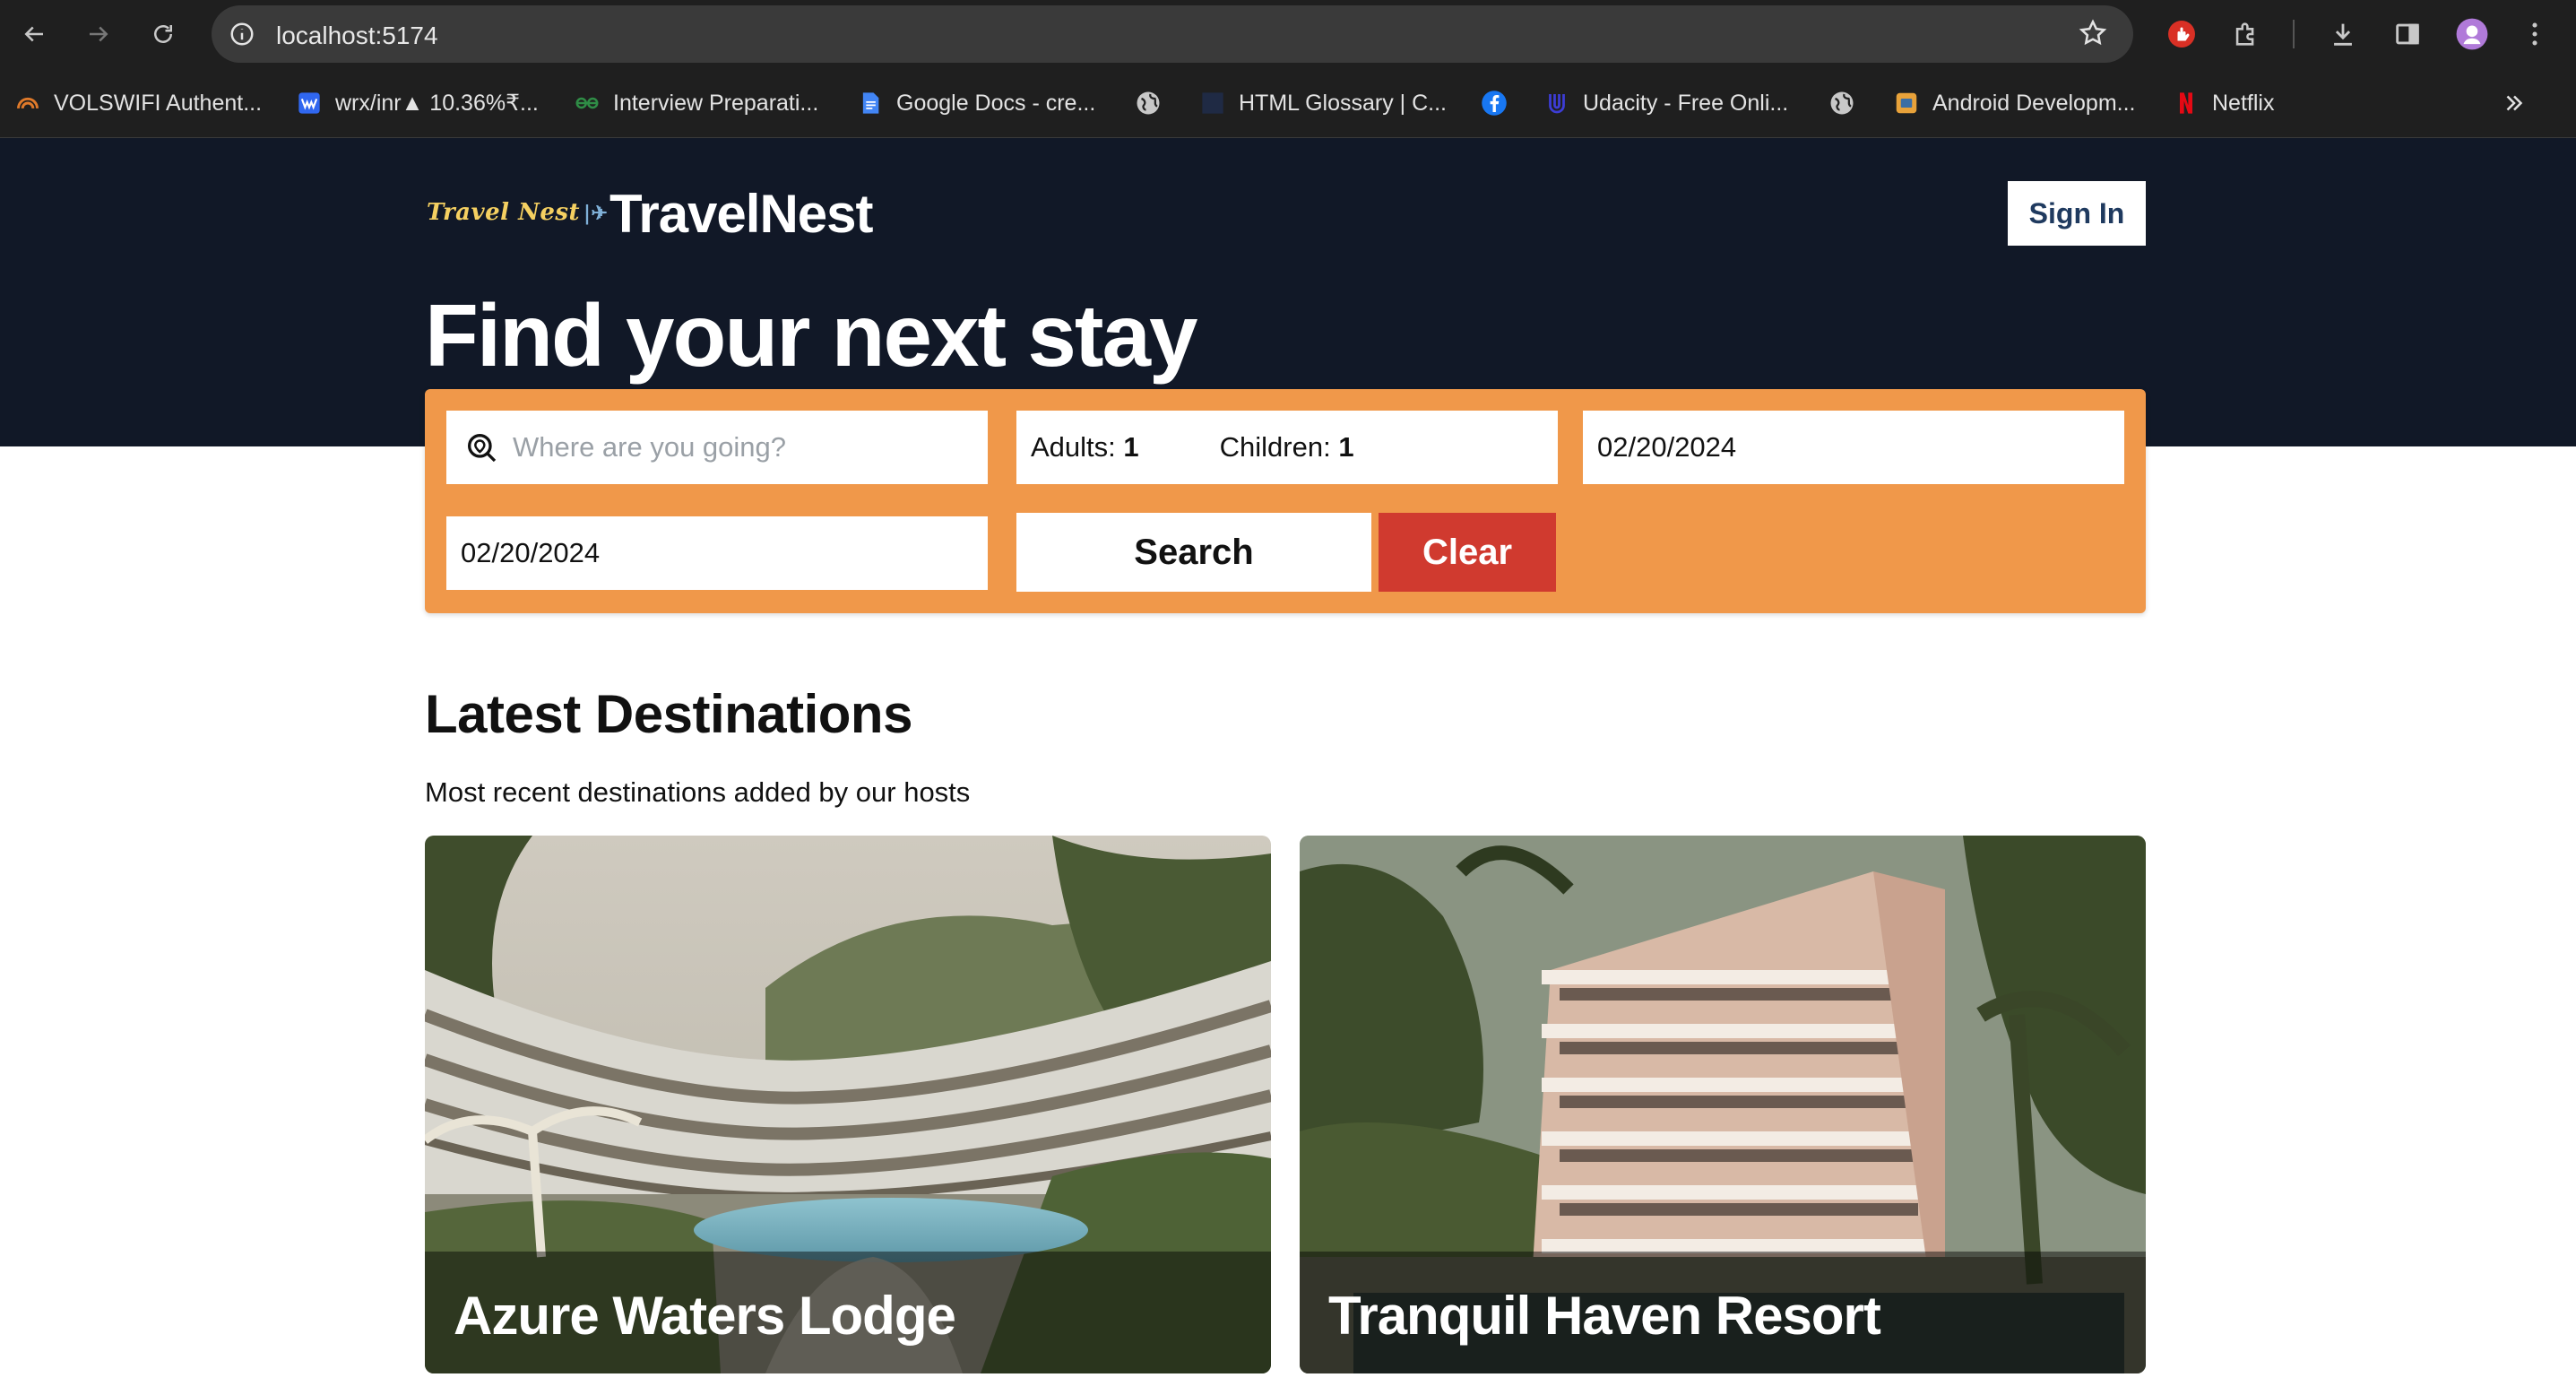 This screenshot has height=1395, width=2576. I want to click on bookmark-netflix: Netflix, so click(2223, 103).